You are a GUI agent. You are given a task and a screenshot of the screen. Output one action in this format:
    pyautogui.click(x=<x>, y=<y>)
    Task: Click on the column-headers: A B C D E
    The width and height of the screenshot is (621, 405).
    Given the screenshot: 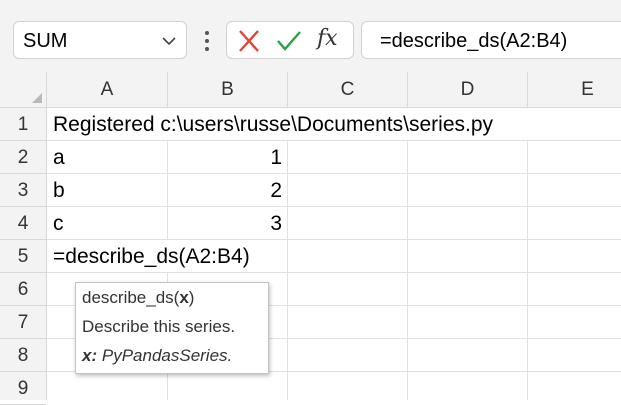 What is the action you would take?
    pyautogui.click(x=310, y=90)
    